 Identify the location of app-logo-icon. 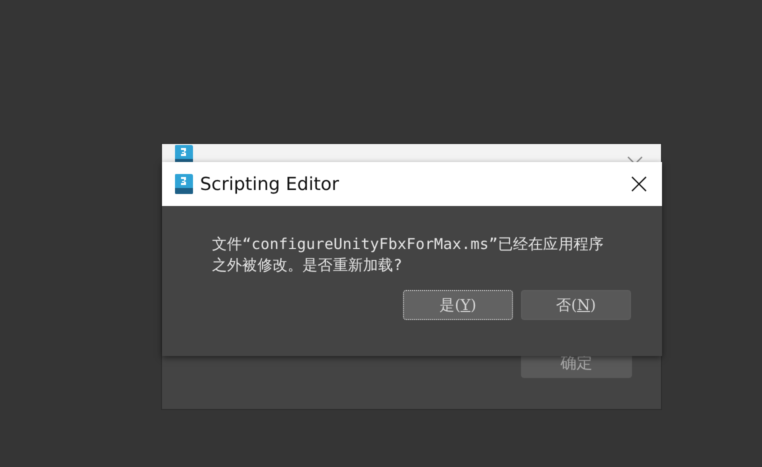
(184, 184).